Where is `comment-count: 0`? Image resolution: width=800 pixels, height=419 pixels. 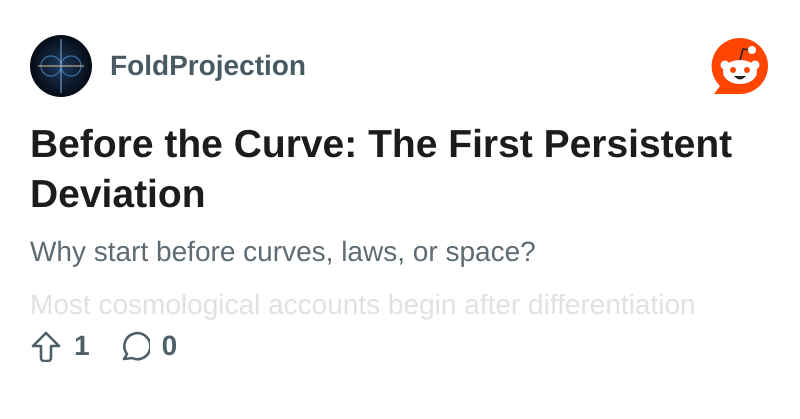 comment-count: 0 is located at coordinates (170, 346).